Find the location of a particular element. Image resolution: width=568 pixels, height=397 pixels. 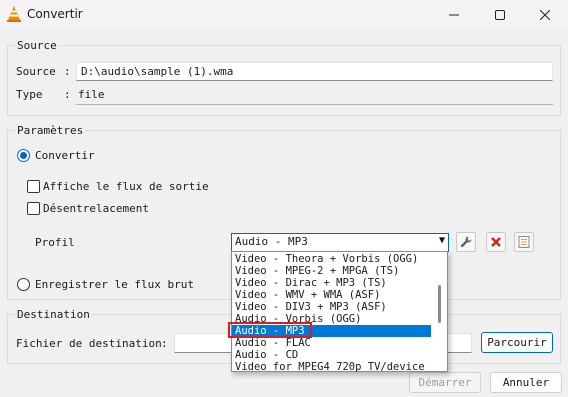

dump-raw-radio is located at coordinates (23, 284).